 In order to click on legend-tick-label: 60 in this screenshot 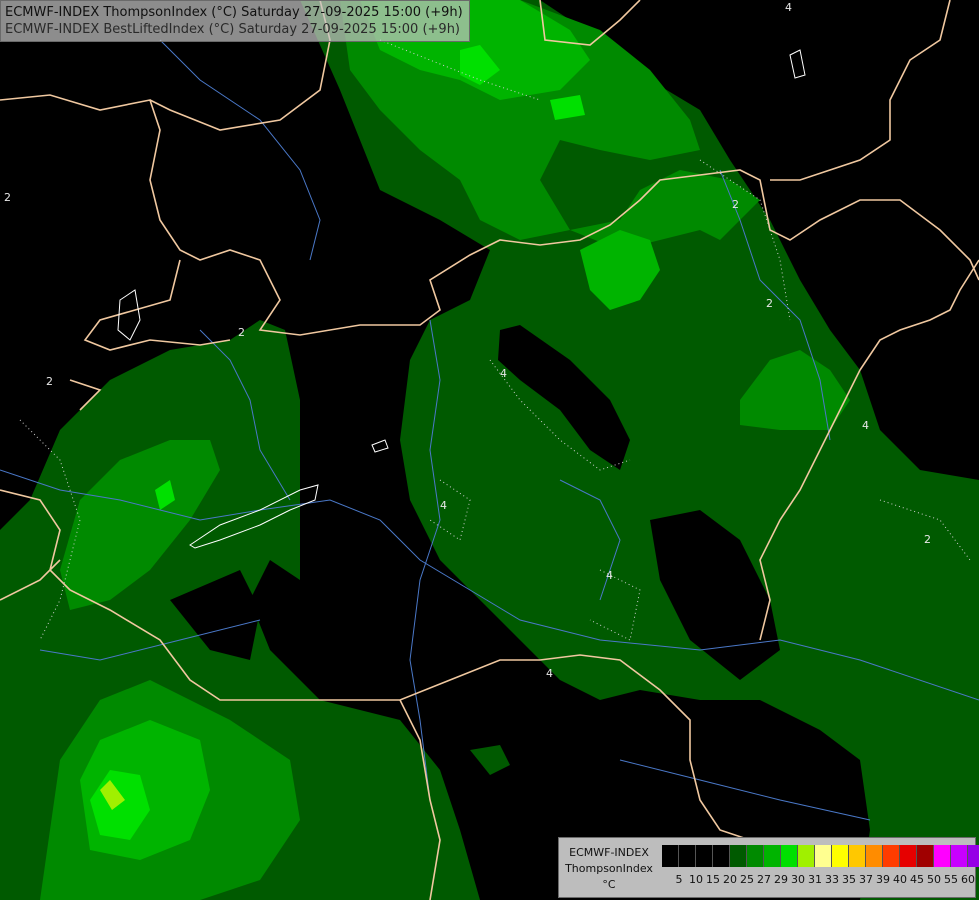, I will do `click(968, 879)`.